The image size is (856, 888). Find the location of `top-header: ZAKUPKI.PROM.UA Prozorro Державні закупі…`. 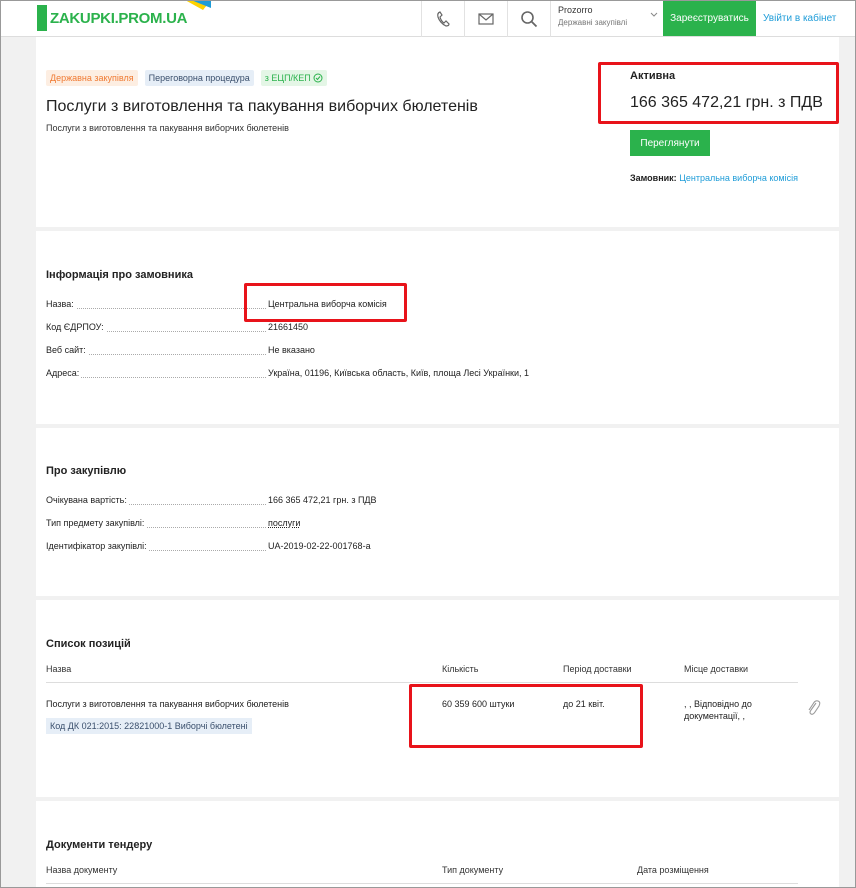

top-header: ZAKUPKI.PROM.UA Prozorro Державні закупі… is located at coordinates (428, 18).